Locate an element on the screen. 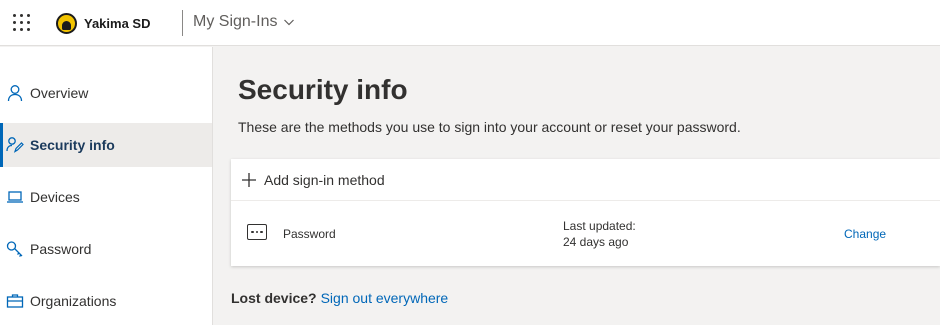 The height and width of the screenshot is (325, 940). org-branding: Yakima SD is located at coordinates (103, 23).